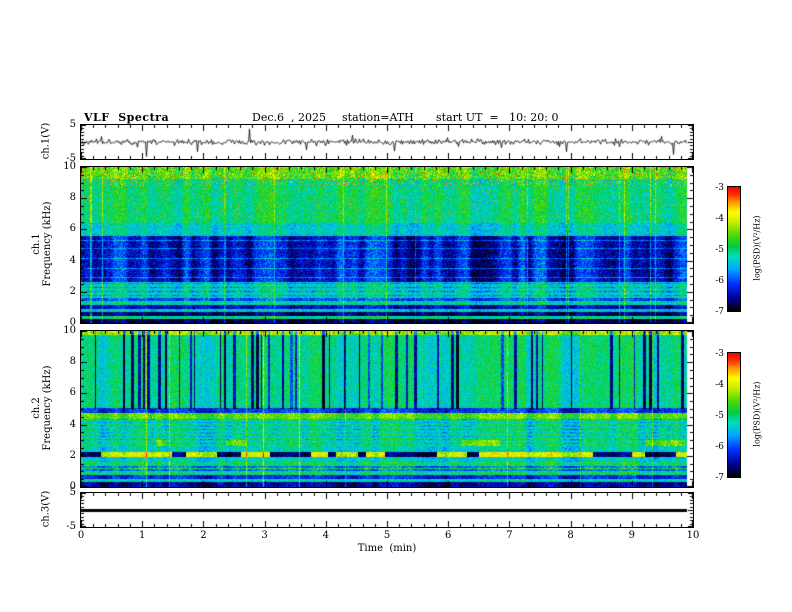 The height and width of the screenshot is (612, 792). Describe the element at coordinates (127, 117) in the screenshot. I see `figure-title: VLF Spectra` at that location.